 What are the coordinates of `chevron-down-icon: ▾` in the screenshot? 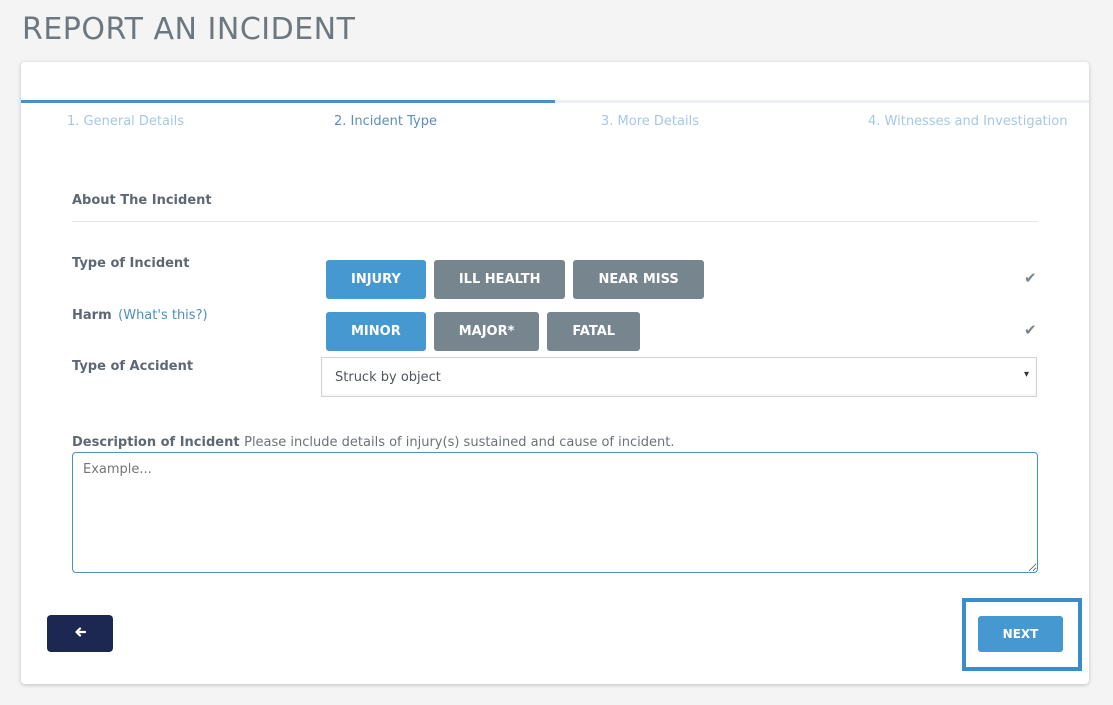 It's located at (1026, 374).